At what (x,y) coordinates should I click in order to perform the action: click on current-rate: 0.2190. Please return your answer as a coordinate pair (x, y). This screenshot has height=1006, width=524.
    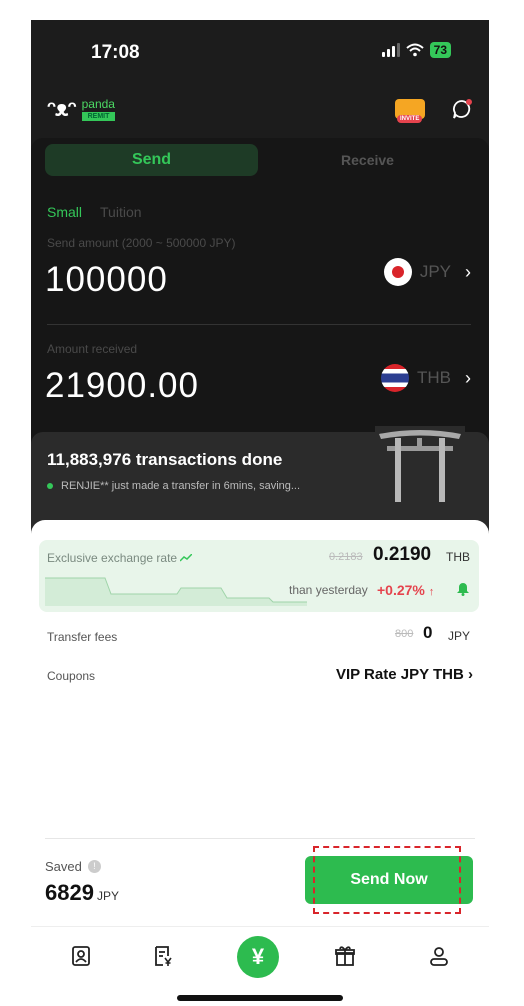
    Looking at the image, I should click on (402, 554).